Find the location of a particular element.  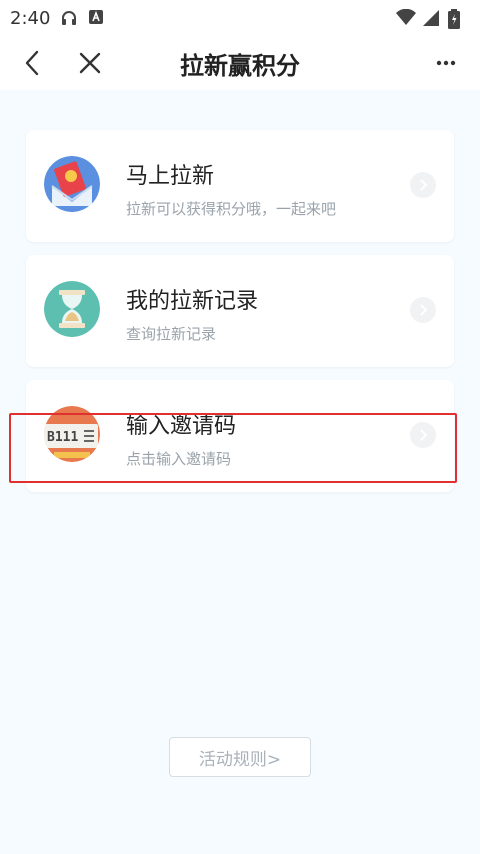

red-envelope-icon is located at coordinates (72, 184).